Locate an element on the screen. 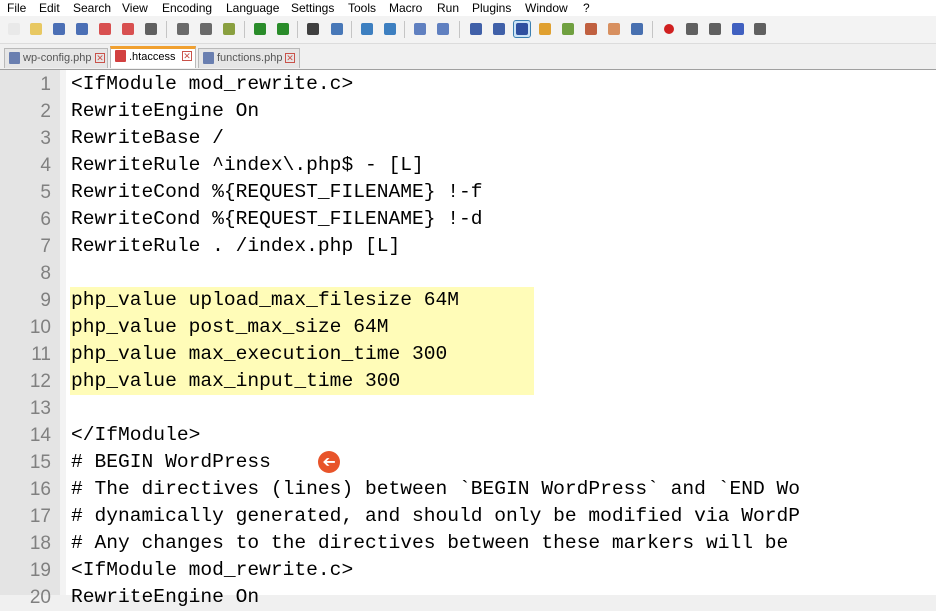 This screenshot has width=936, height=611. sync-vertical-icon is located at coordinates (420, 29).